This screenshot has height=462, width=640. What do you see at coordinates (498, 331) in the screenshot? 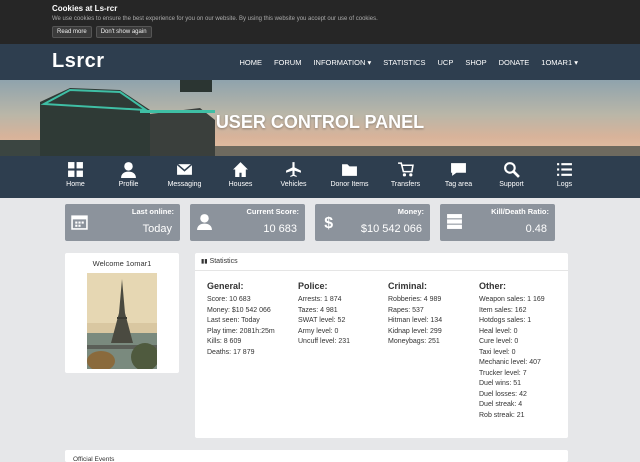
I see `stat-row: Heal level: 0` at bounding box center [498, 331].